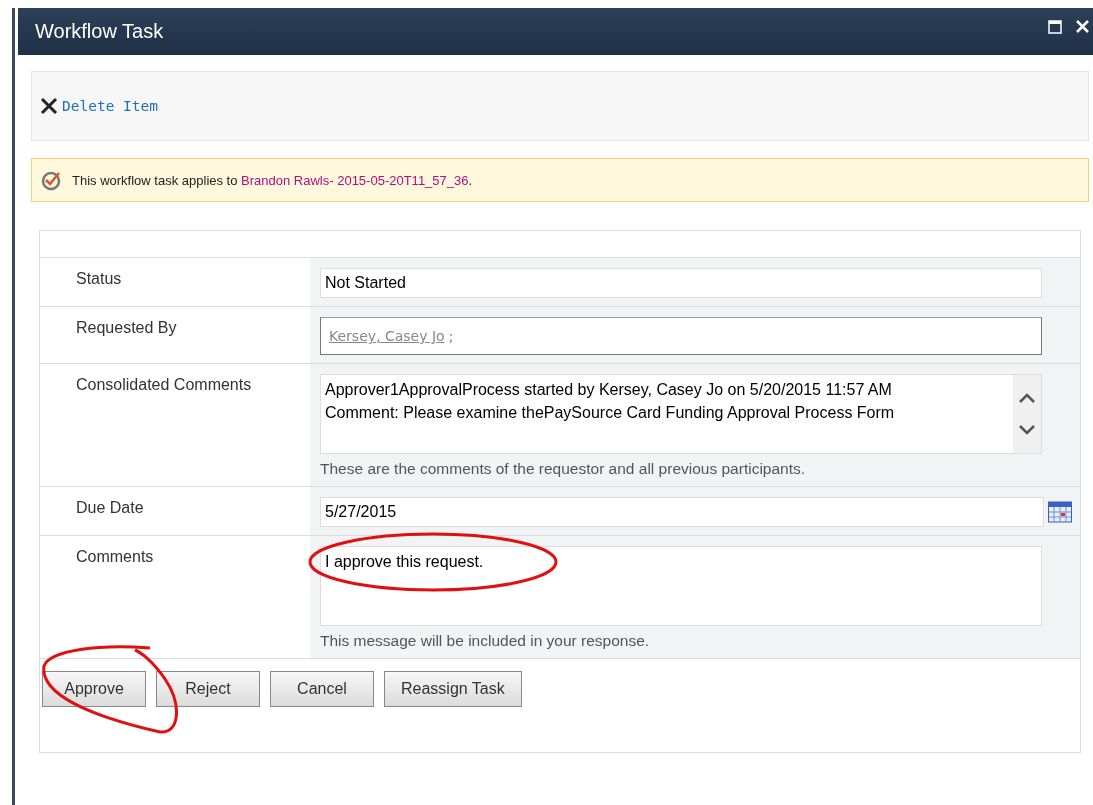 The width and height of the screenshot is (1093, 805). What do you see at coordinates (681, 336) in the screenshot?
I see `people-picker-field: Kersey, Casey Jo ;` at bounding box center [681, 336].